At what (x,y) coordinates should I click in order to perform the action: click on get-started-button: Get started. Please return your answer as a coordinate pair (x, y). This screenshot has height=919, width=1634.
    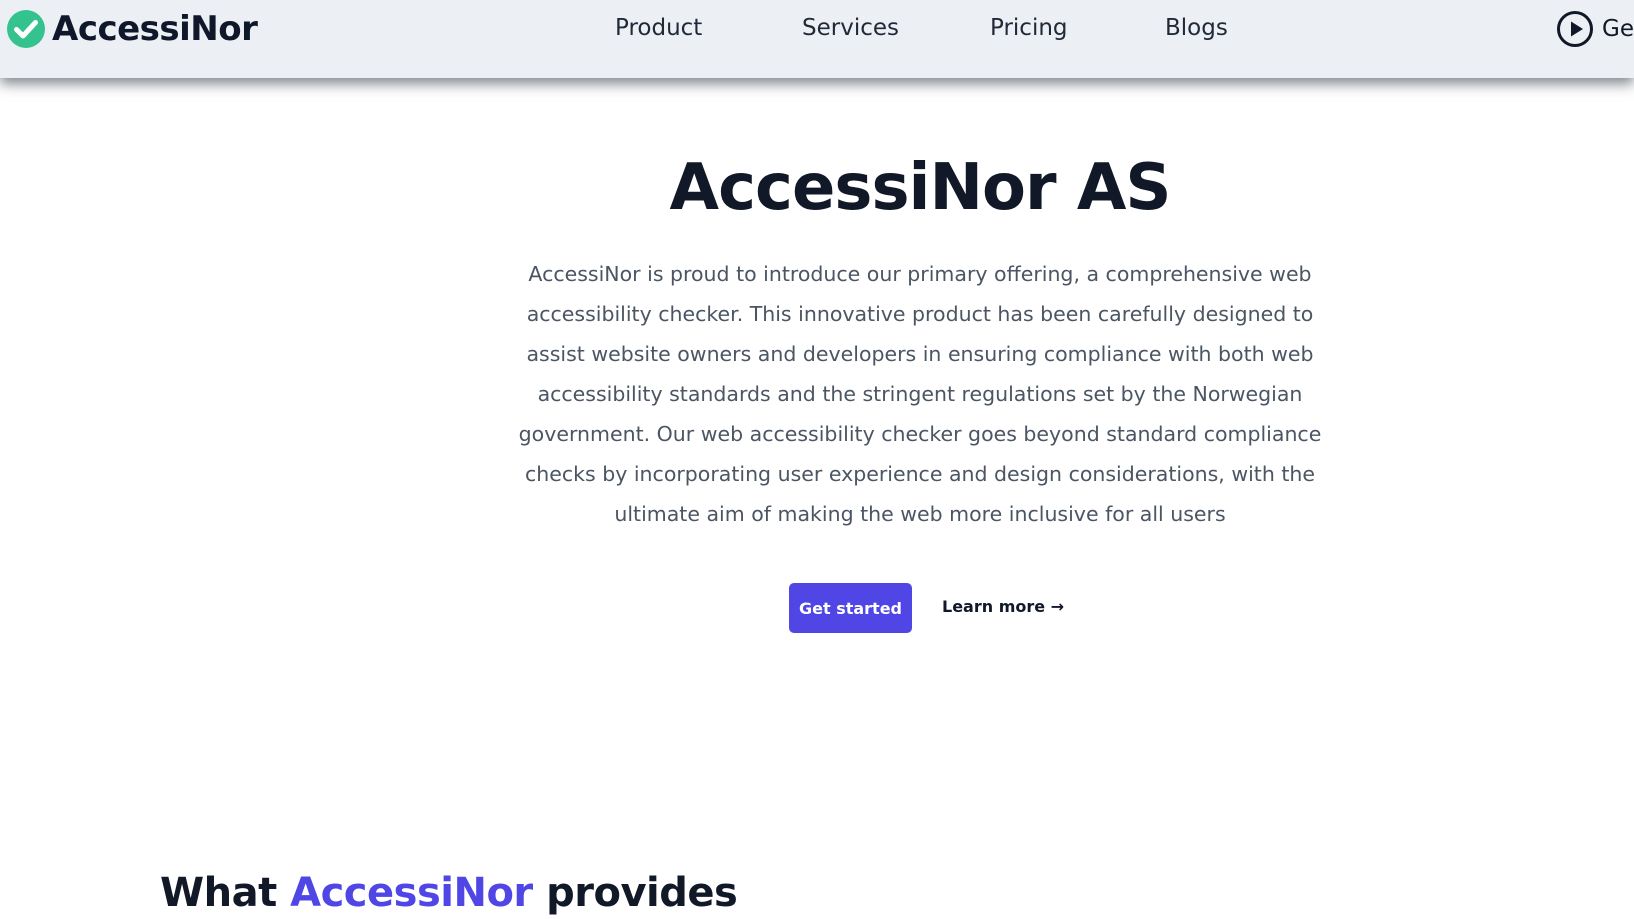
    Looking at the image, I should click on (850, 608).